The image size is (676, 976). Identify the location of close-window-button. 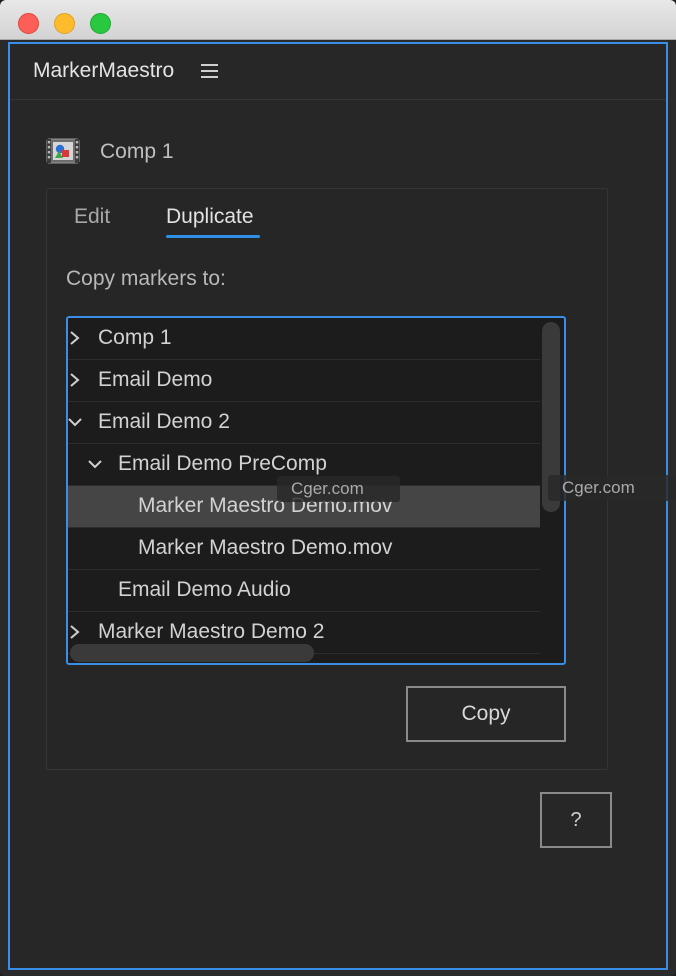
(28, 23).